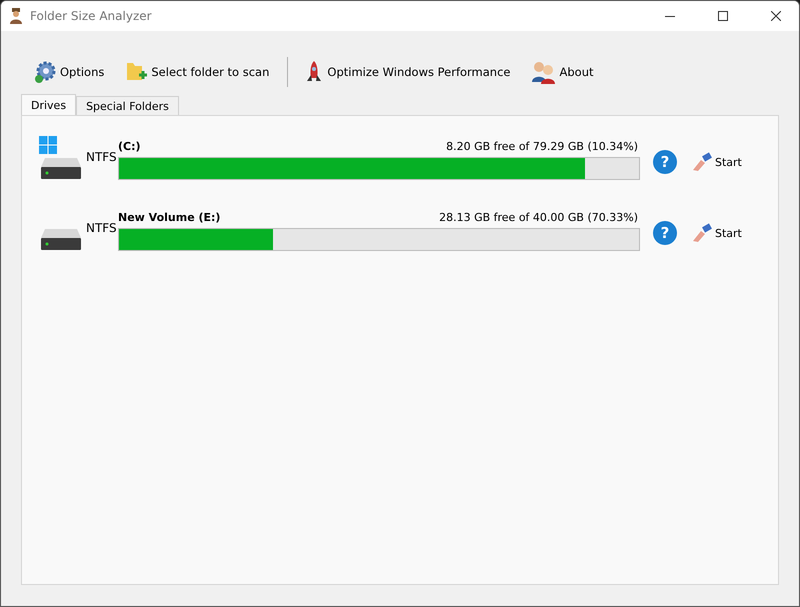  What do you see at coordinates (543, 72) in the screenshot?
I see `people-icon` at bounding box center [543, 72].